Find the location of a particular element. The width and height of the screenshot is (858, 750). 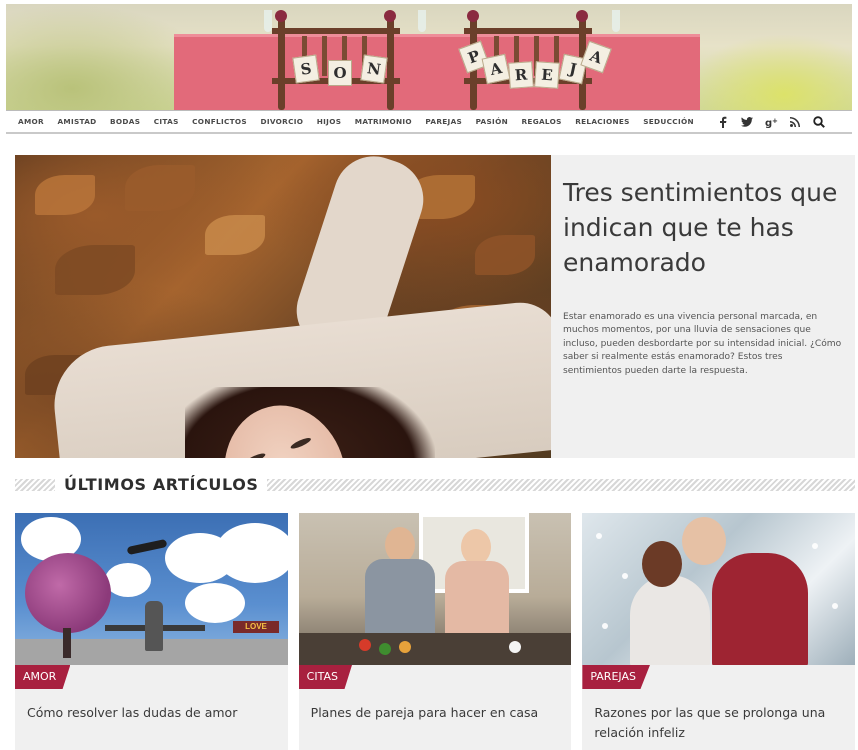

nav-item-regalos: REGALOS is located at coordinates (541, 121).